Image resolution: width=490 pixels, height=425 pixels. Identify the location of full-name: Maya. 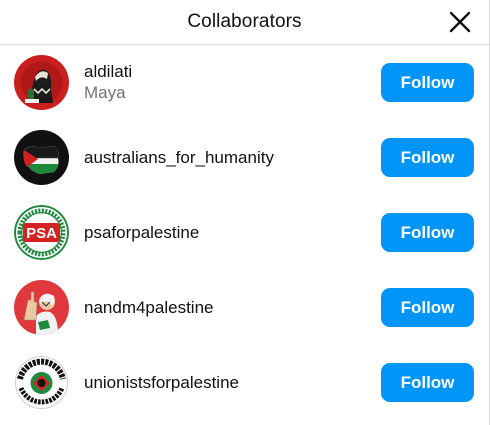
(105, 92).